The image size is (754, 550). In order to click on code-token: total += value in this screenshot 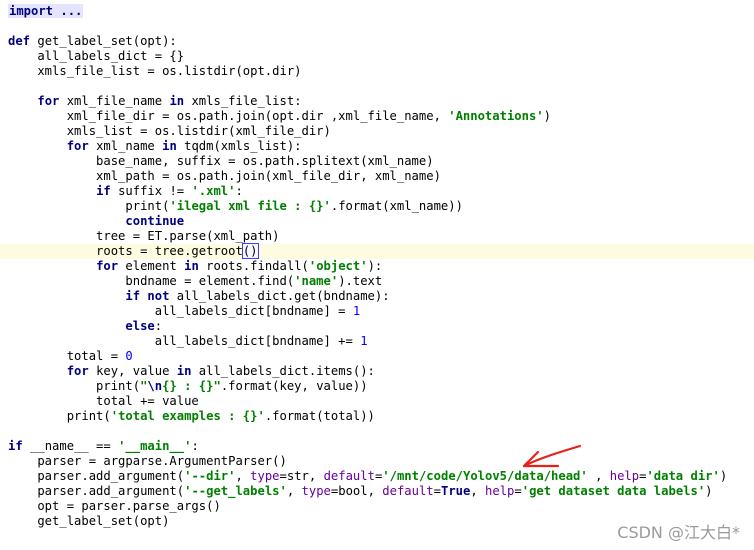, I will do `click(103, 401)`.